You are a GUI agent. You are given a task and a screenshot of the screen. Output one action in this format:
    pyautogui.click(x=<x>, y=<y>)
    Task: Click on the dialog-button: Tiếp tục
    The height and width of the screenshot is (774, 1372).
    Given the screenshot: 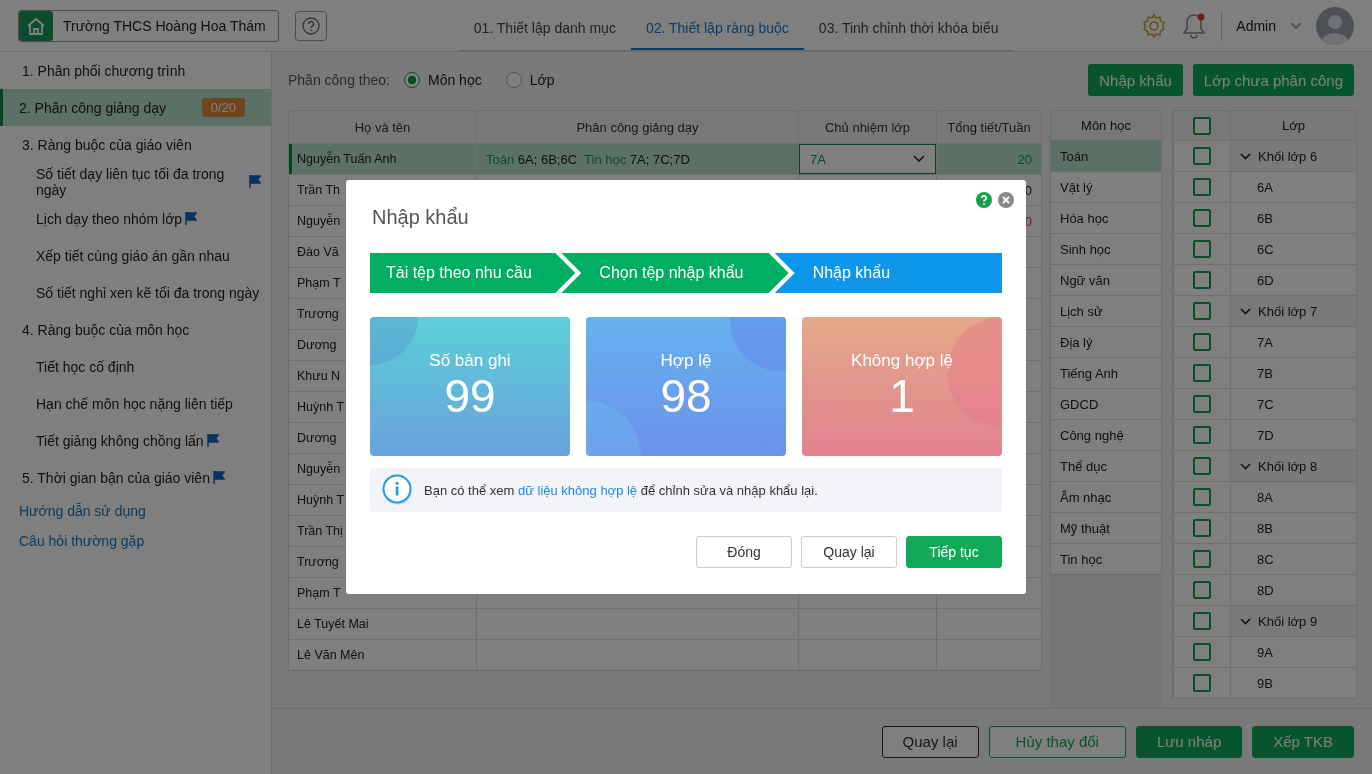 What is the action you would take?
    pyautogui.click(x=954, y=552)
    